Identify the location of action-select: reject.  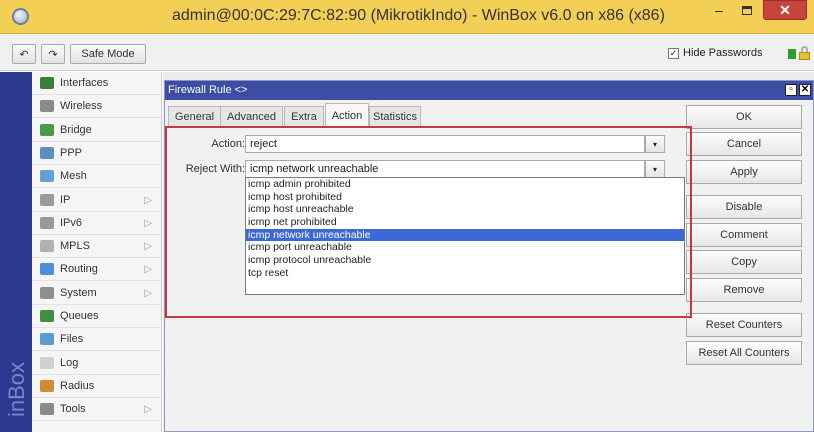
(445, 144).